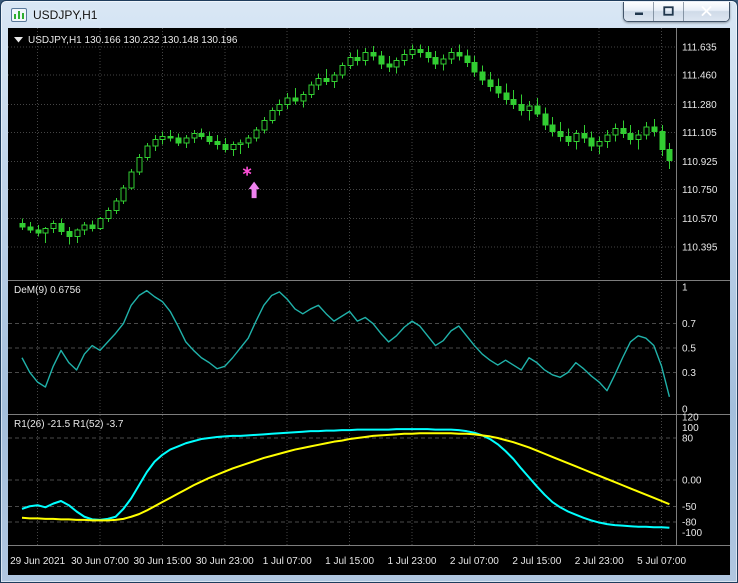 This screenshot has width=738, height=583. I want to click on window-controls, so click(676, 11).